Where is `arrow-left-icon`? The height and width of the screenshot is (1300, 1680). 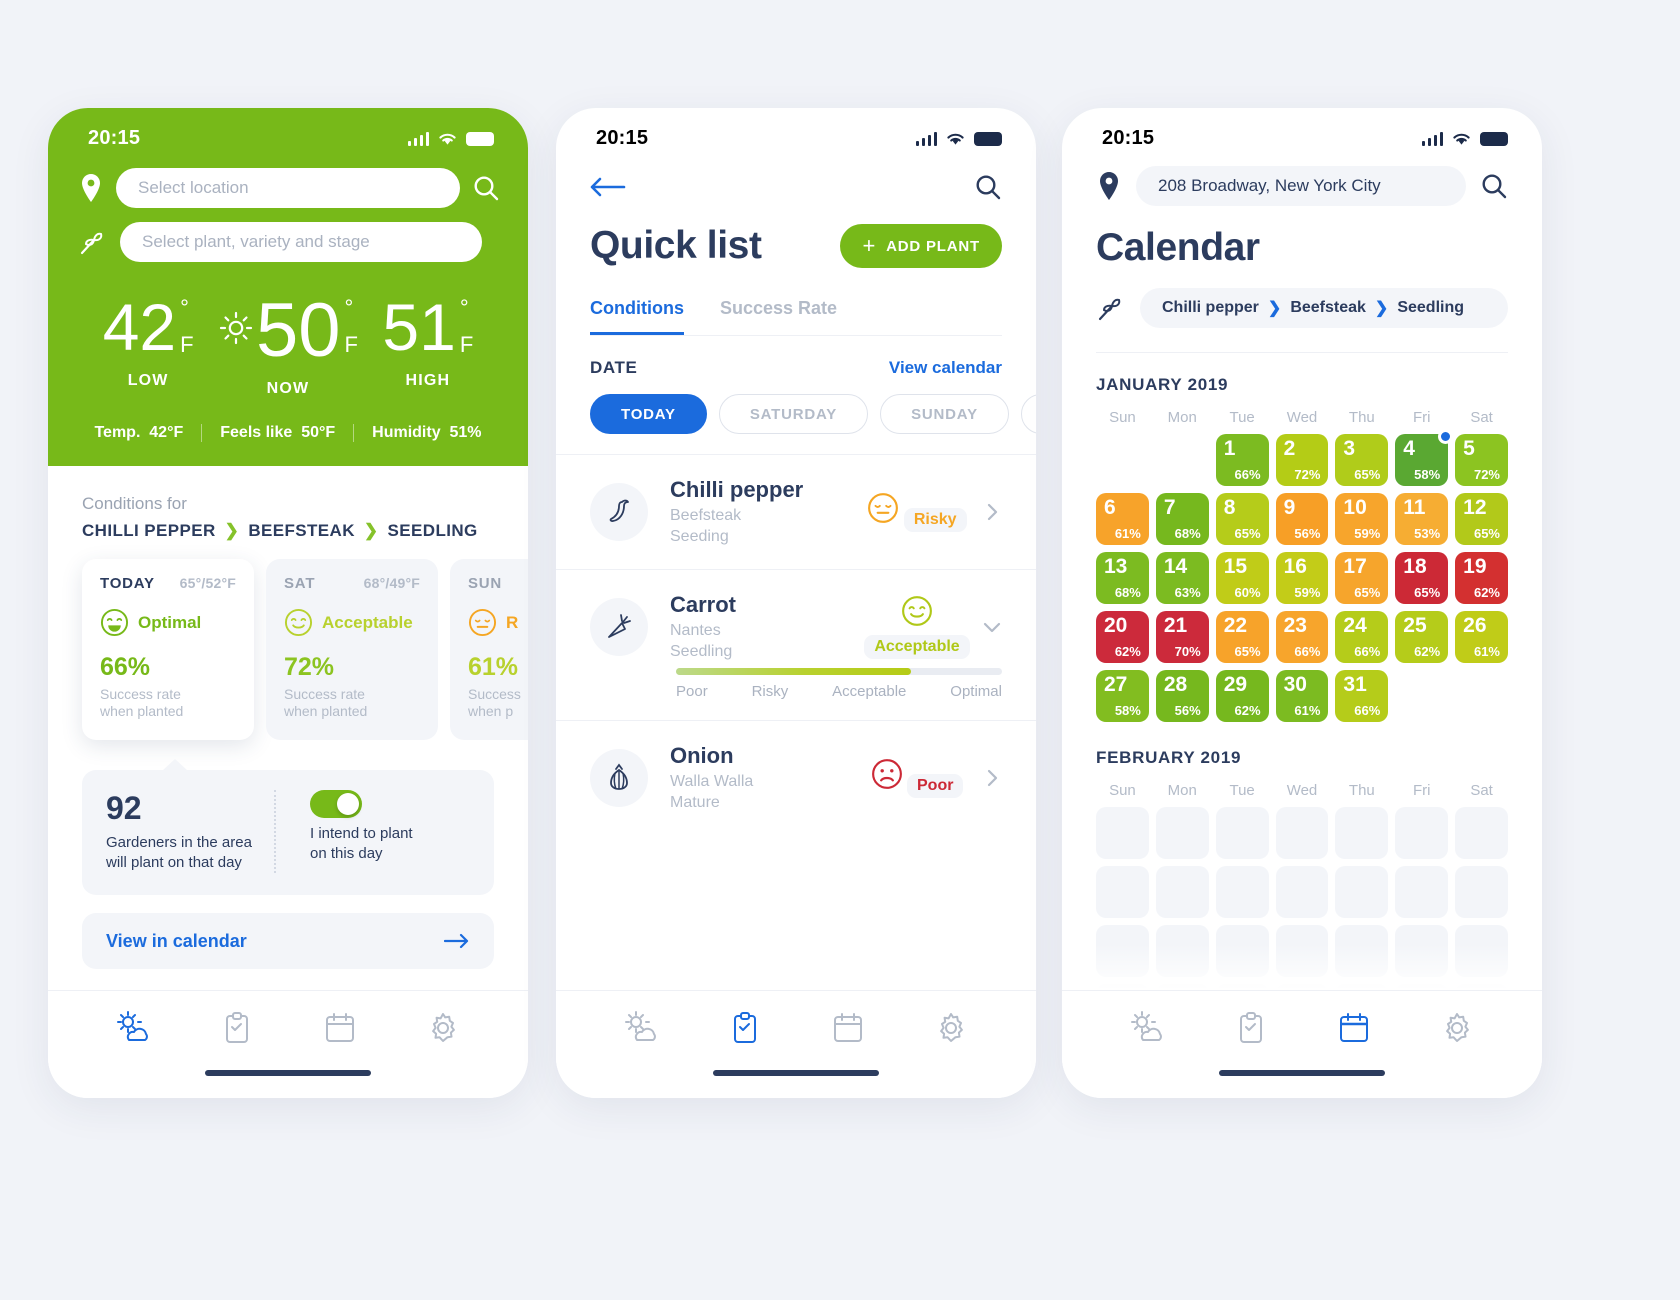 arrow-left-icon is located at coordinates (608, 187).